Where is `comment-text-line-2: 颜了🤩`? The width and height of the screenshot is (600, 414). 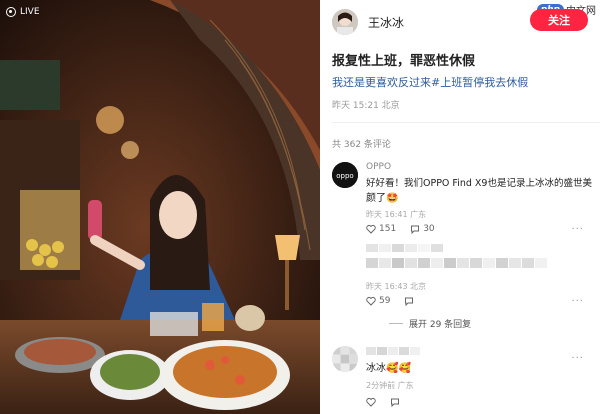
comment-text-line-2: 颜了🤩 is located at coordinates (382, 198).